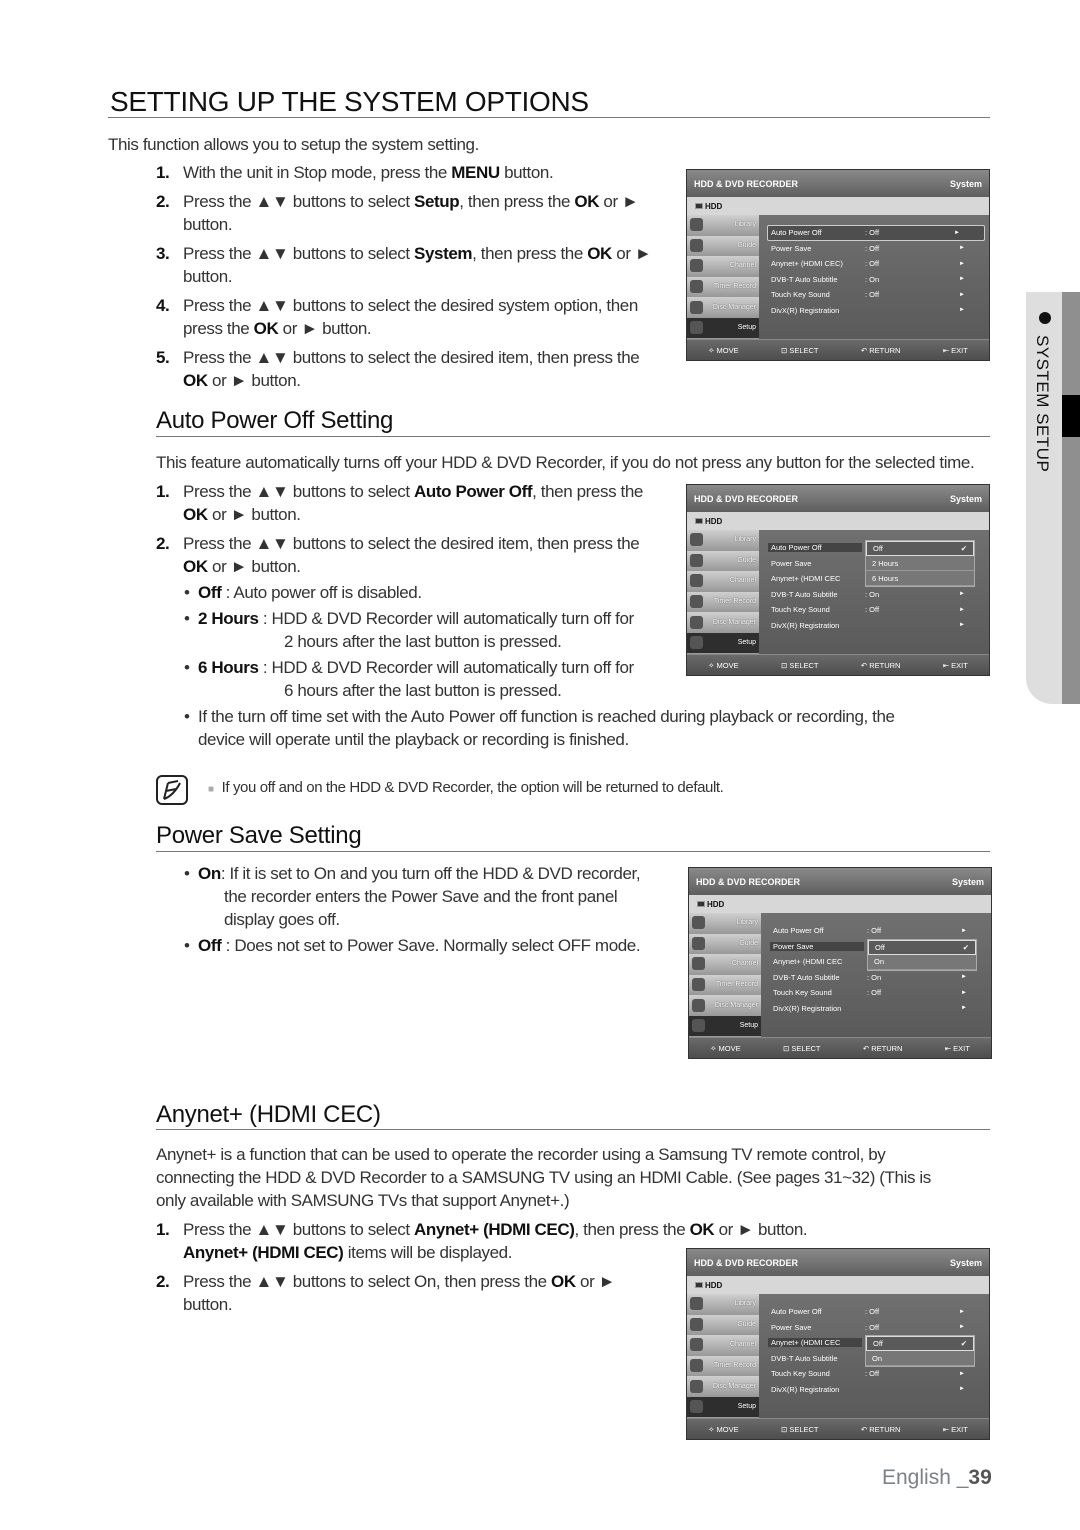 The height and width of the screenshot is (1530, 1080). What do you see at coordinates (696, 307) in the screenshot?
I see `disc-manager-icon` at bounding box center [696, 307].